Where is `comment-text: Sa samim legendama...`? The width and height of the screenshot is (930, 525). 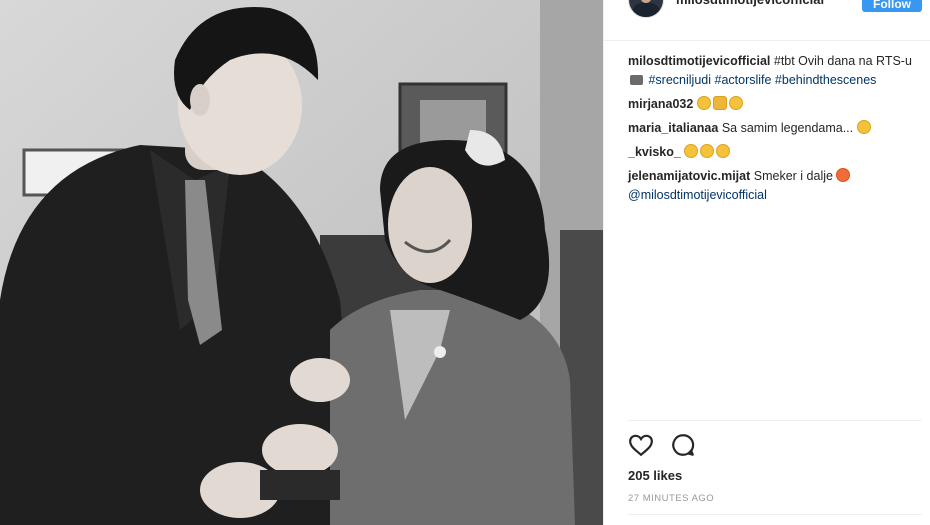
comment-text: Sa samim legendama... is located at coordinates (787, 128).